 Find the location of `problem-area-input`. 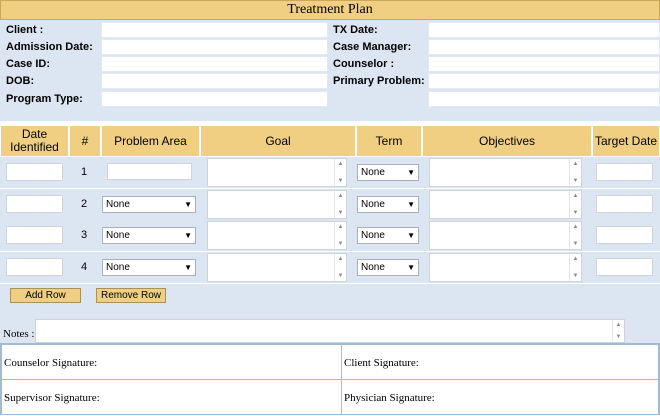

problem-area-input is located at coordinates (149, 171).